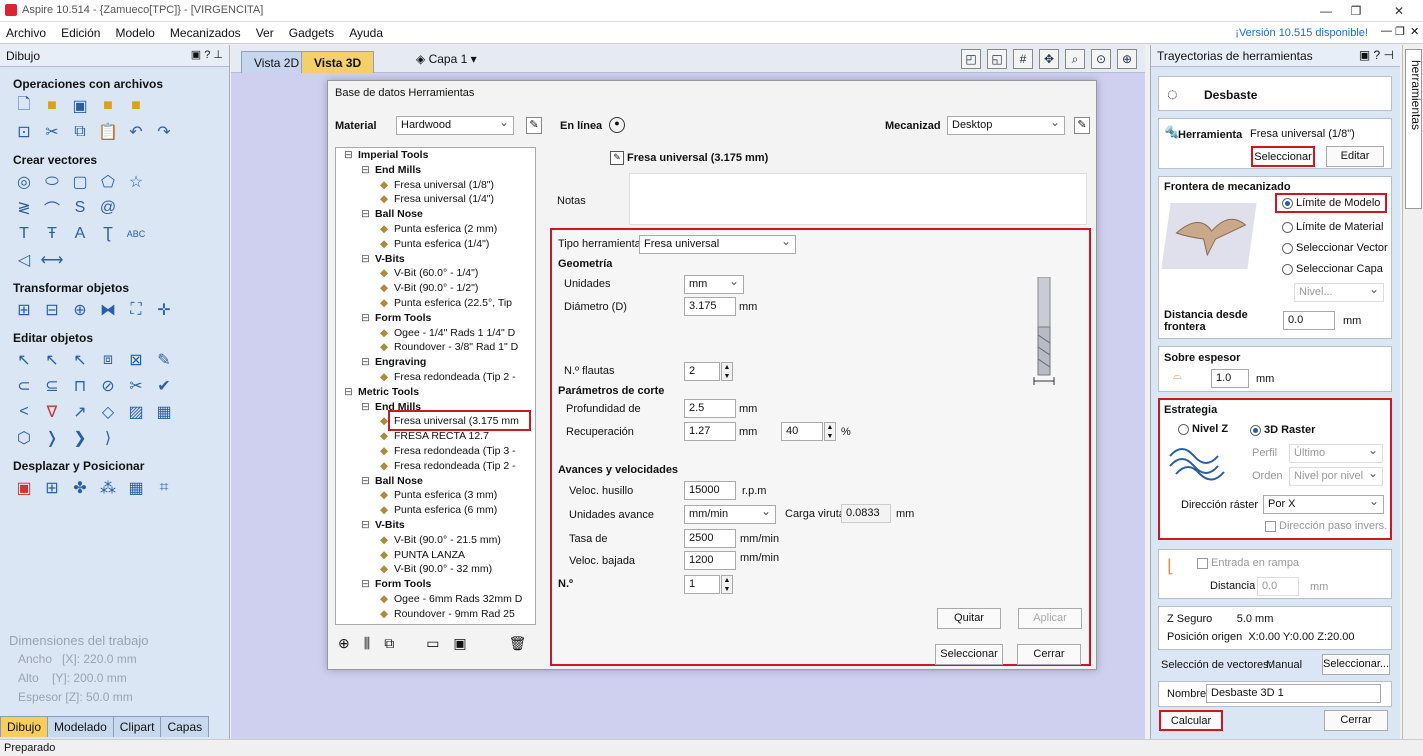  Describe the element at coordinates (52, 488) in the screenshot. I see `array-copy-icon: ⊞` at that location.